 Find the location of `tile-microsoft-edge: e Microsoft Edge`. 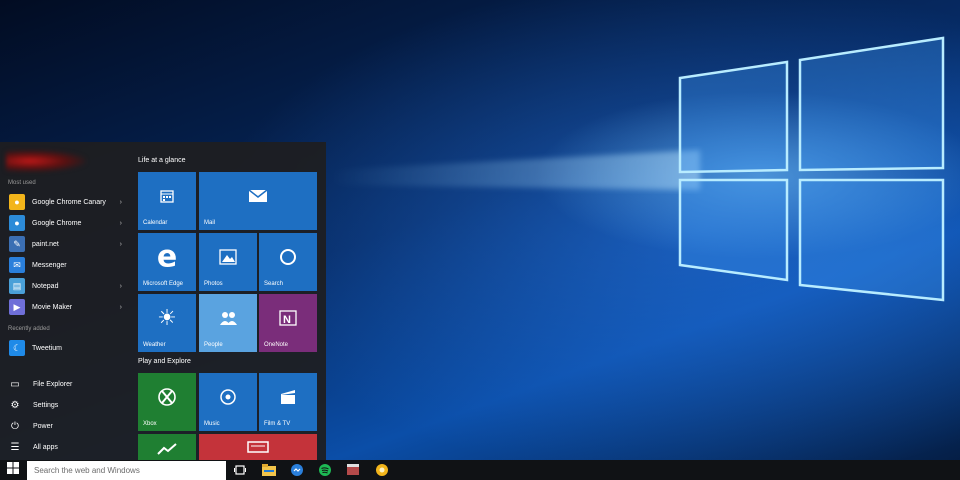

tile-microsoft-edge: e Microsoft Edge is located at coordinates (167, 262).